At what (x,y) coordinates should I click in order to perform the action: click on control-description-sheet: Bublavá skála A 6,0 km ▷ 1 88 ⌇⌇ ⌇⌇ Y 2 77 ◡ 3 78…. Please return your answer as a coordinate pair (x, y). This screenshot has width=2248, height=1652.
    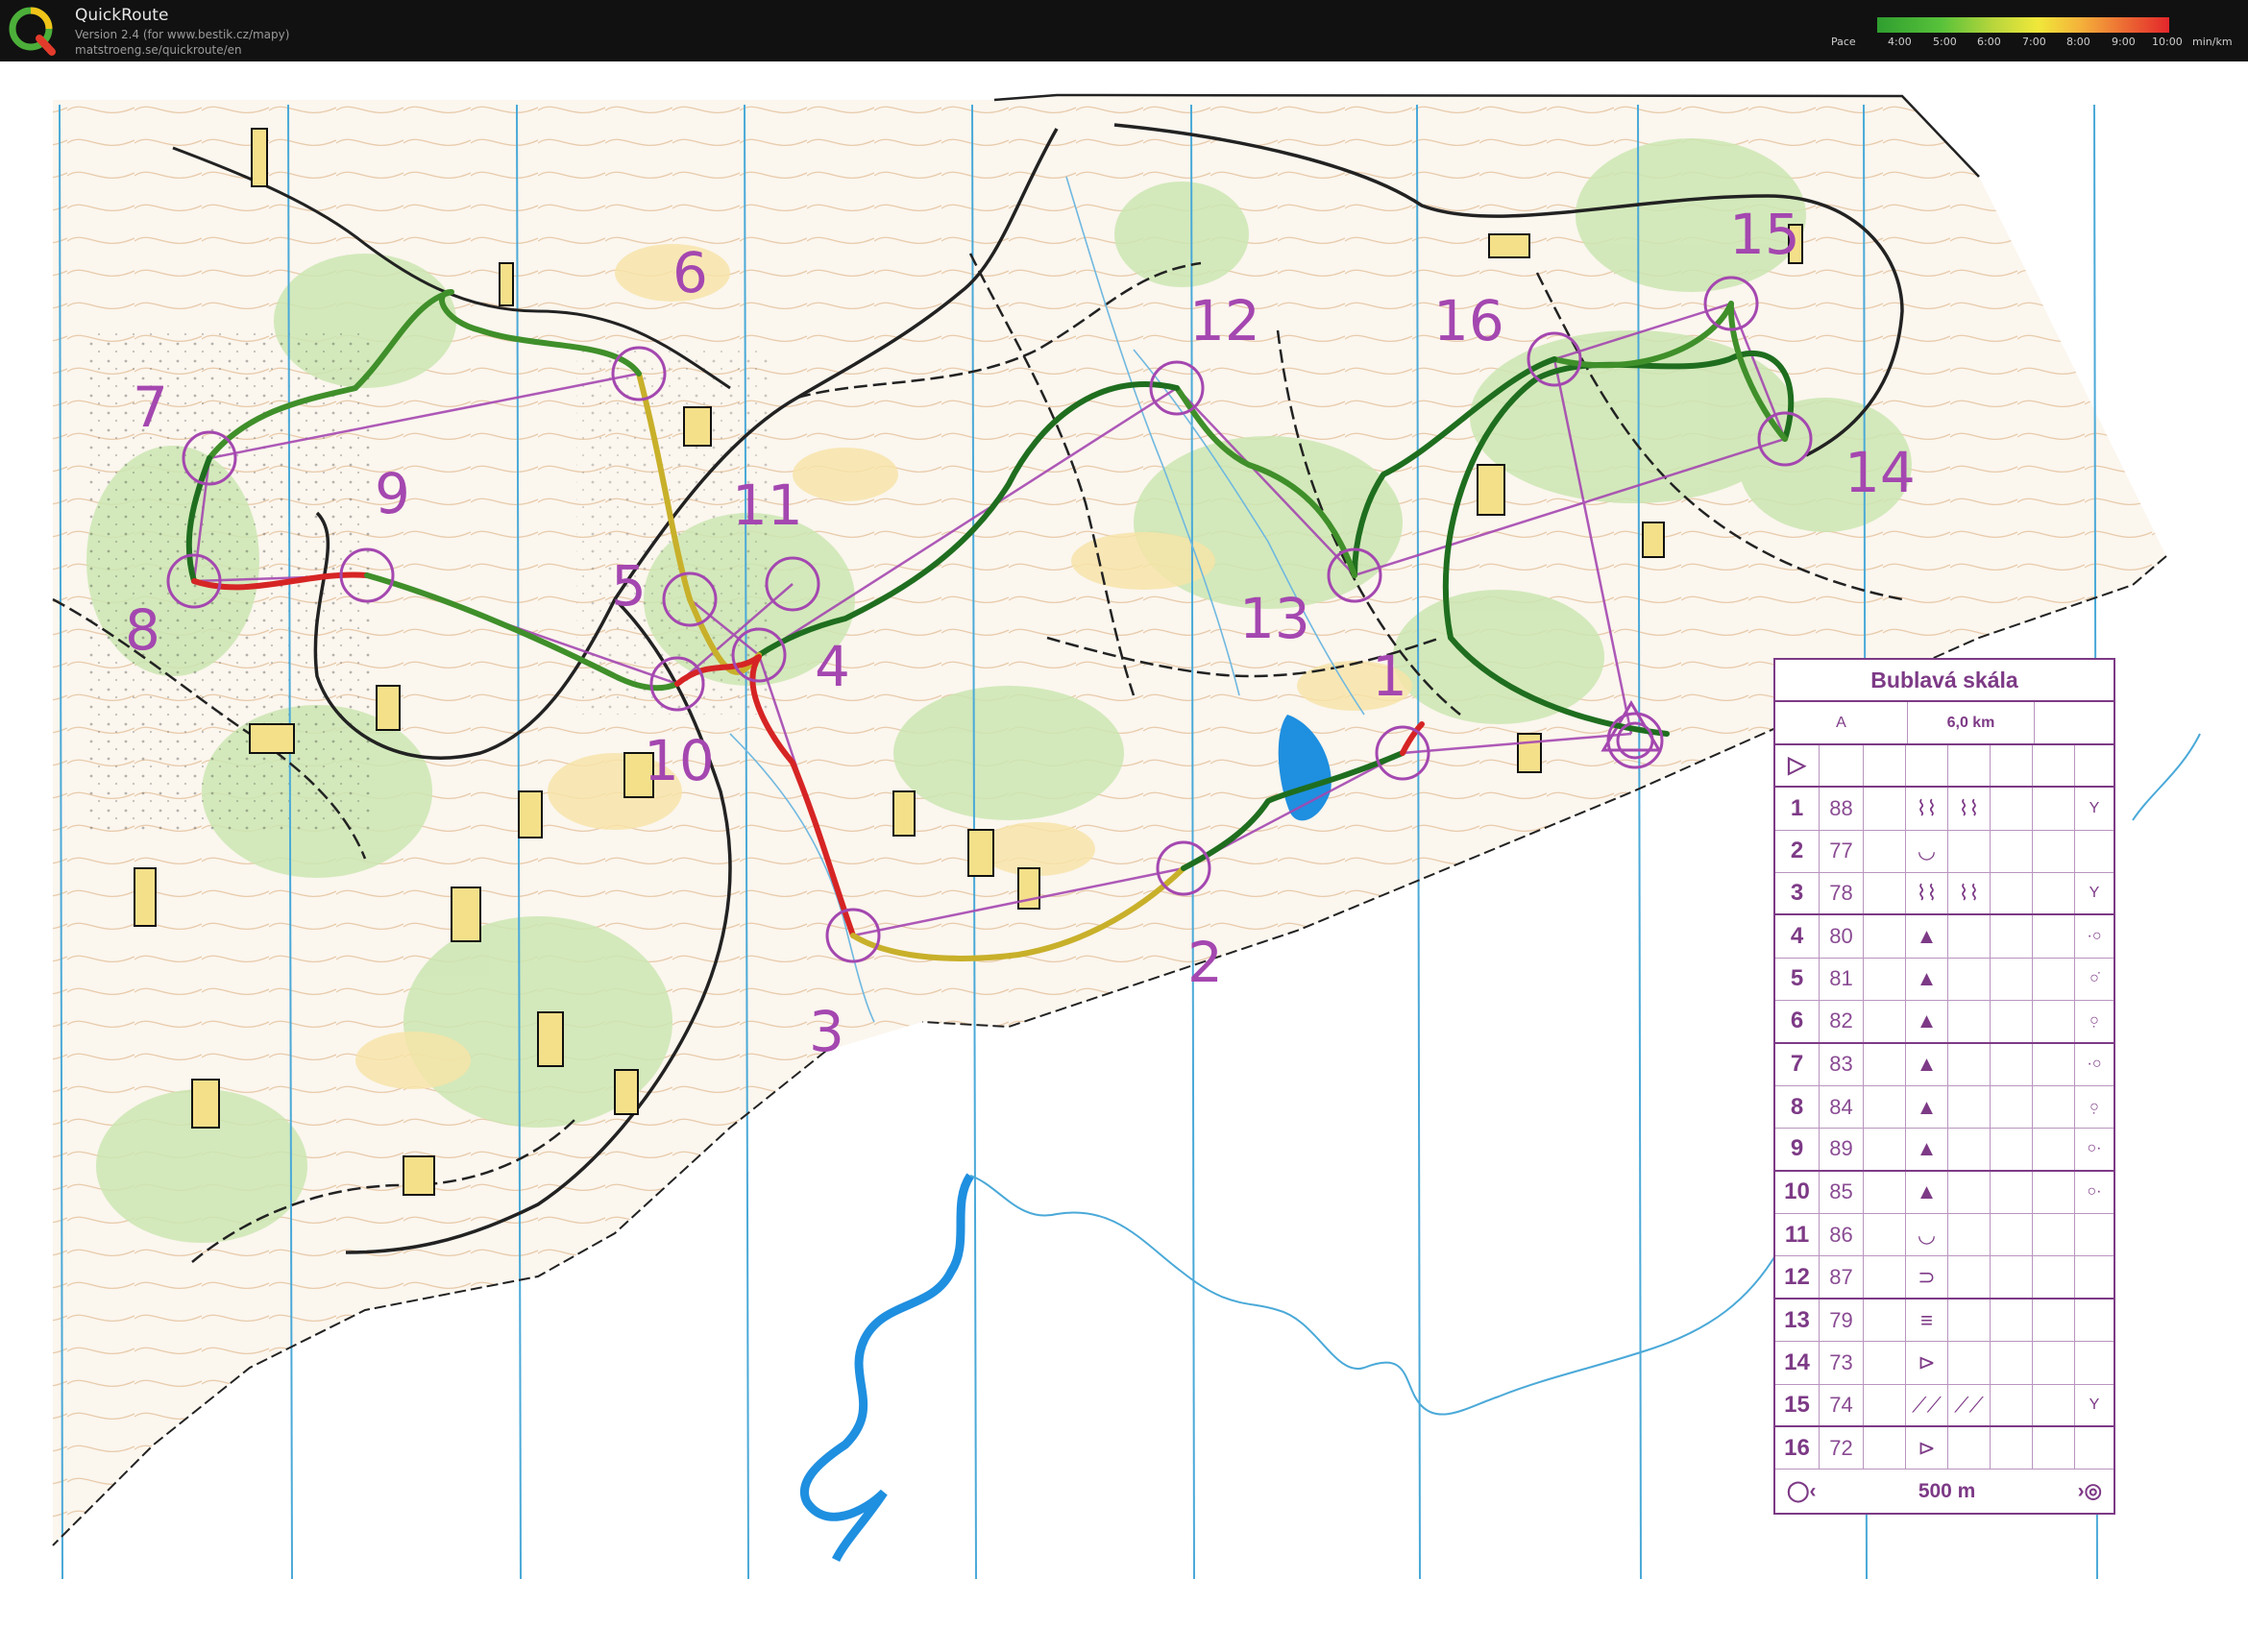
    Looking at the image, I should click on (1944, 1086).